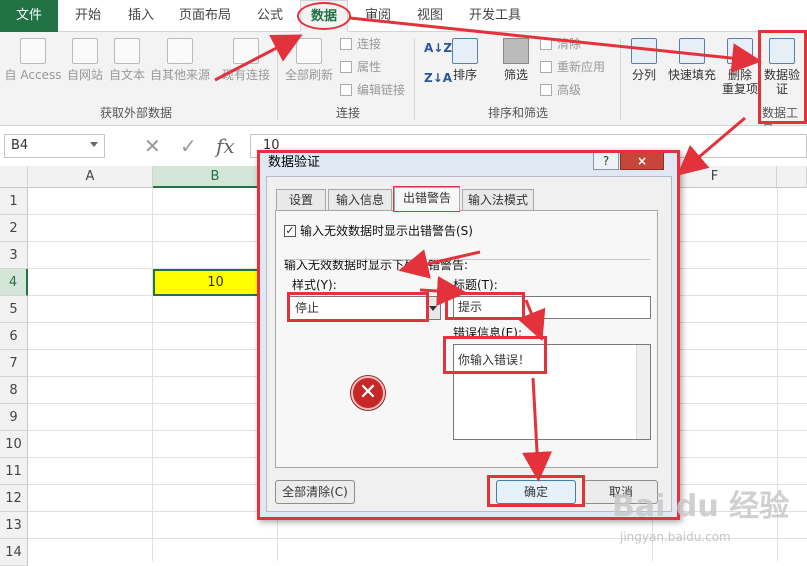 The width and height of the screenshot is (807, 566). What do you see at coordinates (33, 51) in the screenshot?
I see `access-icon` at bounding box center [33, 51].